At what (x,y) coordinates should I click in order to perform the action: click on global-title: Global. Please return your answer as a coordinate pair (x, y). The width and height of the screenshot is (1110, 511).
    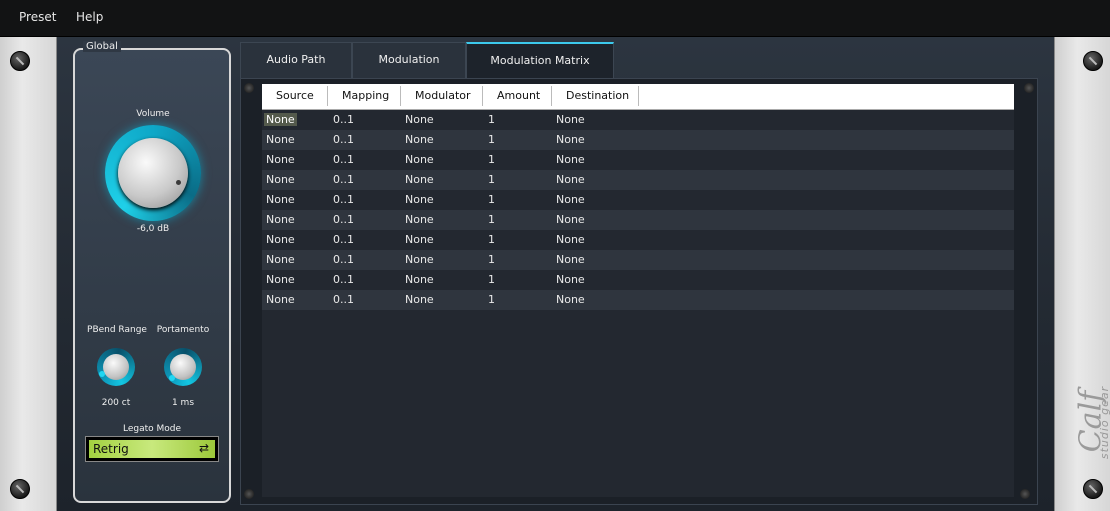
    Looking at the image, I should click on (102, 46).